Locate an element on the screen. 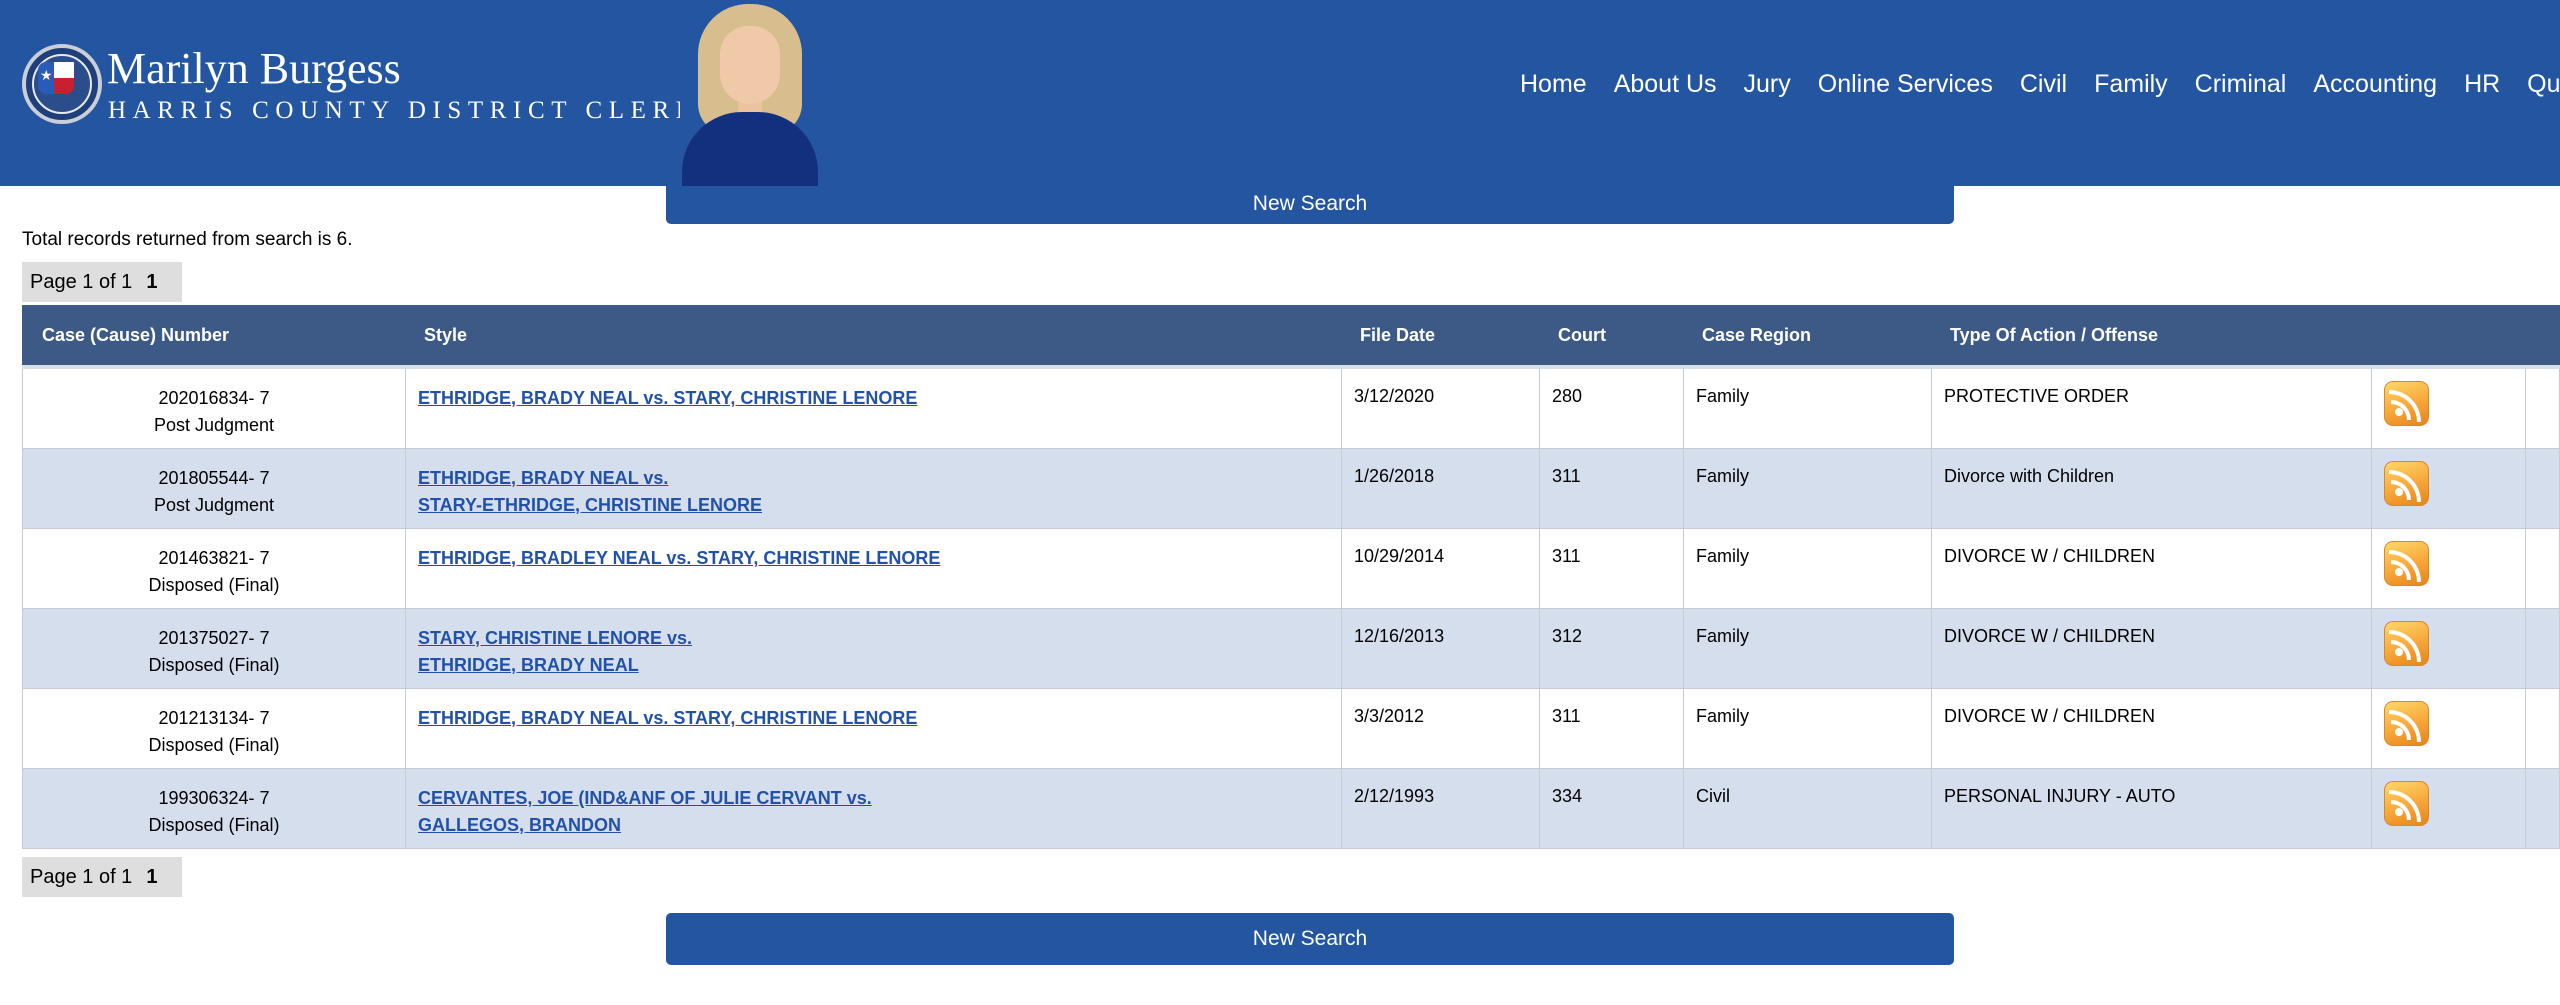 This screenshot has width=2560, height=1005. file-date: 2/12/1993 is located at coordinates (1441, 809).